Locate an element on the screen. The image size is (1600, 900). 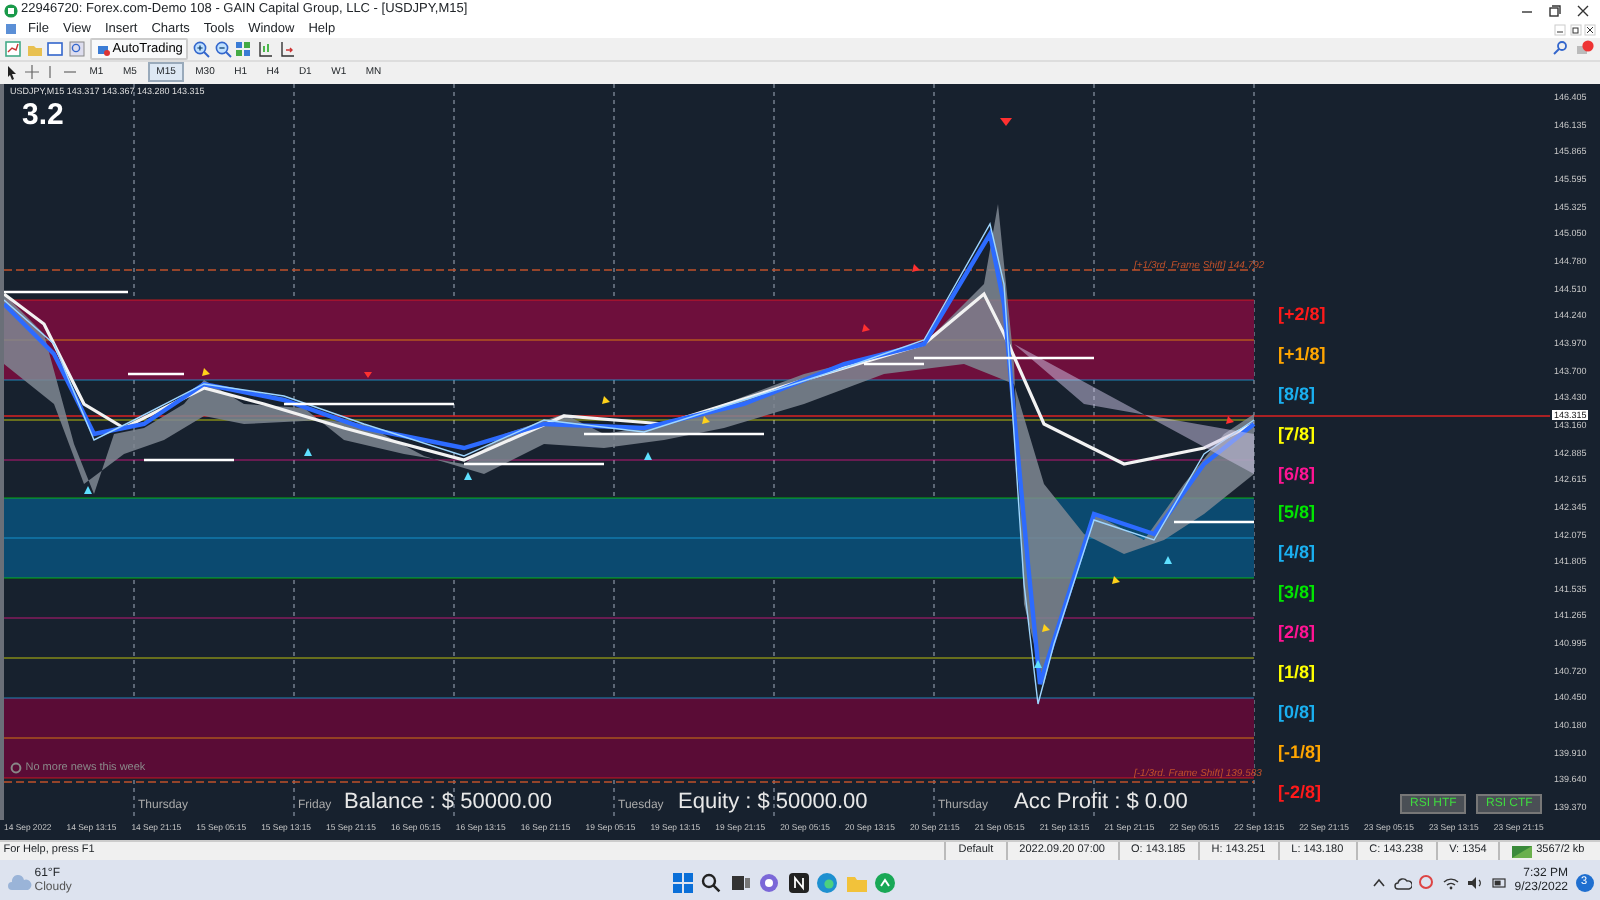
start-icon is located at coordinates (682, 882).